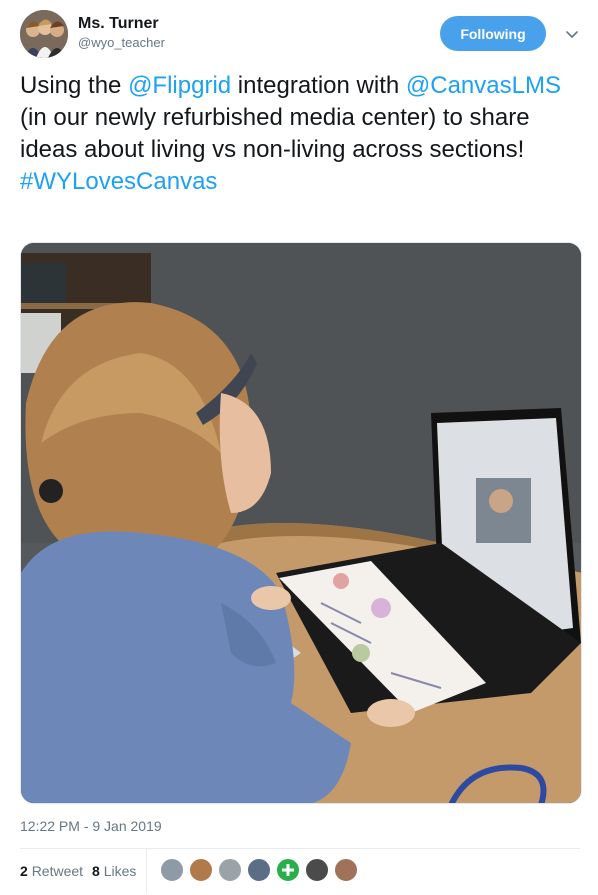  What do you see at coordinates (318, 85) in the screenshot?
I see `tweet-text-segment: integration with` at bounding box center [318, 85].